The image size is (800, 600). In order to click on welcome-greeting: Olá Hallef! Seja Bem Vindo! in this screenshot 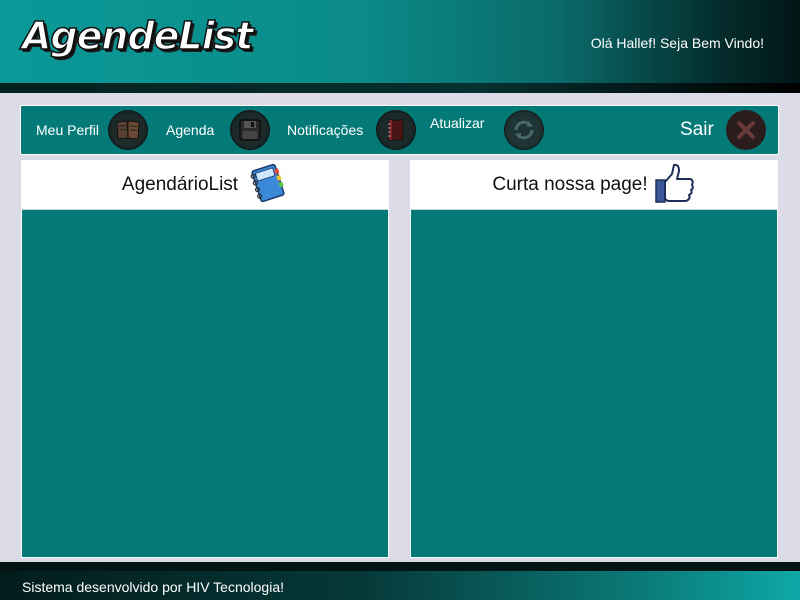, I will do `click(677, 43)`.